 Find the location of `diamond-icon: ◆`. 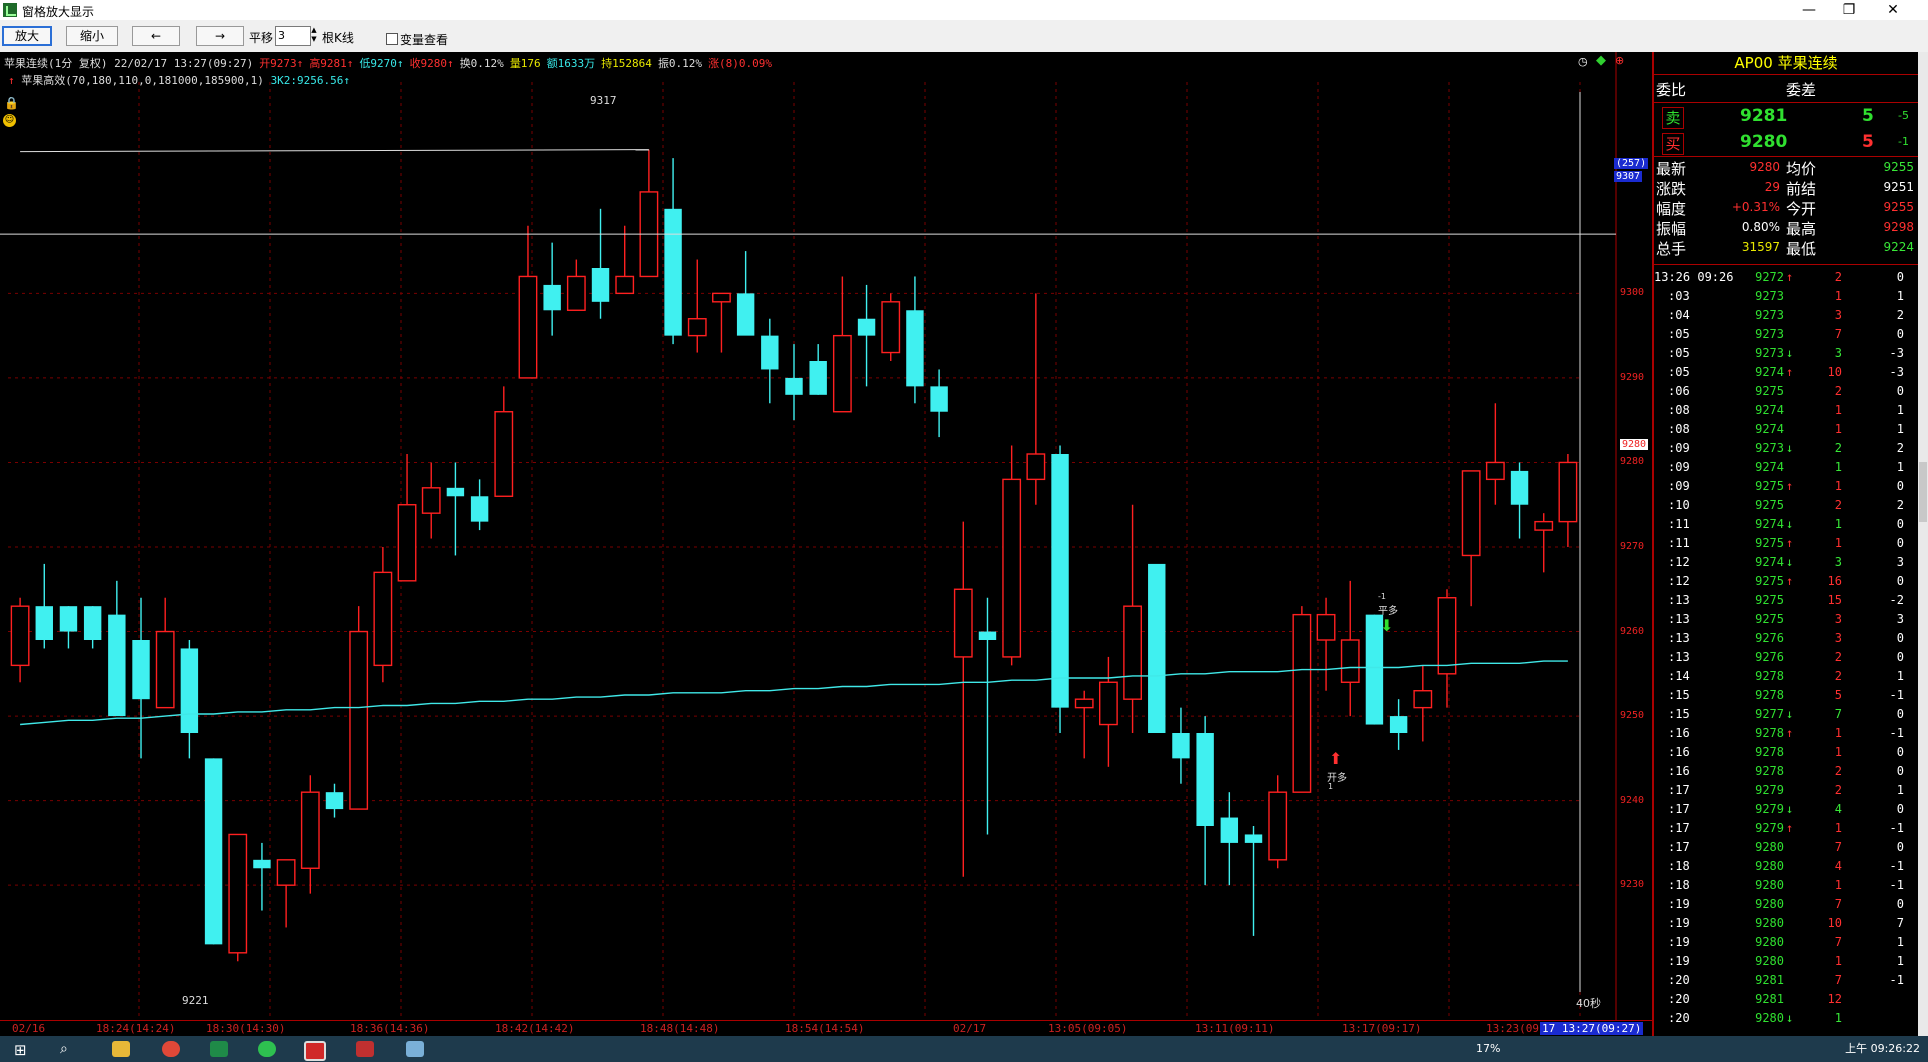

diamond-icon: ◆ is located at coordinates (1601, 60).